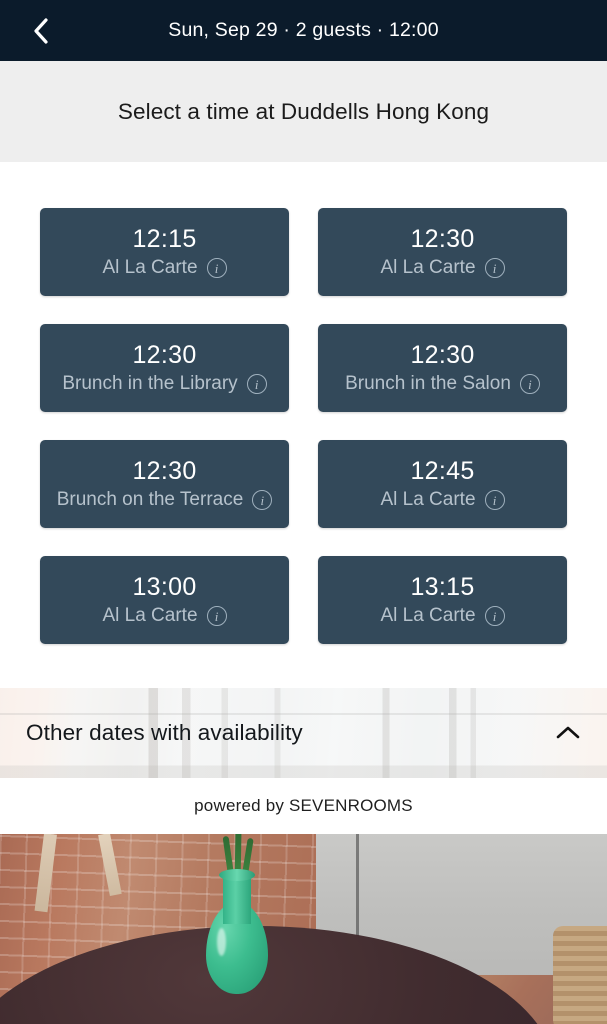  I want to click on back-button, so click(41, 30).